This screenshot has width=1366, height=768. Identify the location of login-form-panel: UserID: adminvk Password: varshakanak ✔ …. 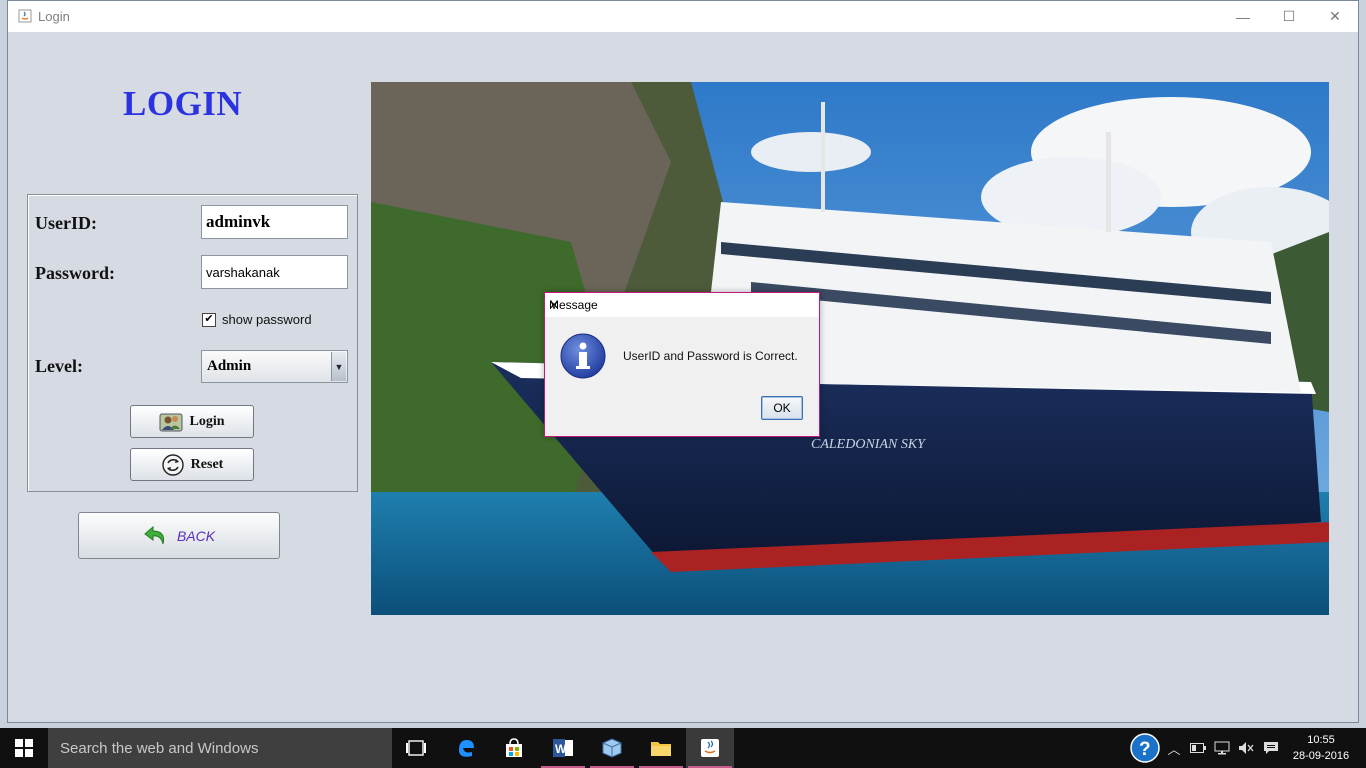
(192, 343).